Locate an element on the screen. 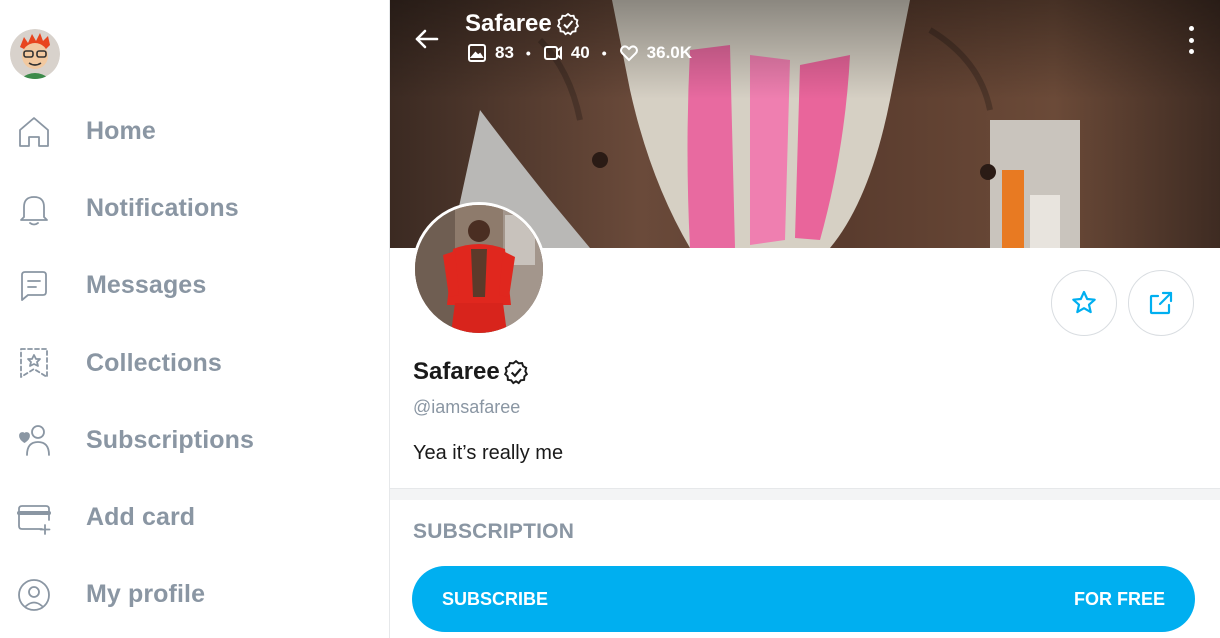  videos-count: 40 is located at coordinates (580, 52).